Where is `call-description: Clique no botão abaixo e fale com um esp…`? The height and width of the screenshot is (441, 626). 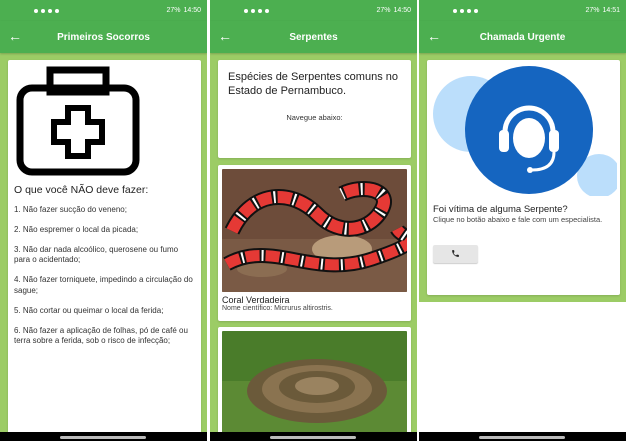
call-description: Clique no botão abaixo e fale com um esp… is located at coordinates (518, 219).